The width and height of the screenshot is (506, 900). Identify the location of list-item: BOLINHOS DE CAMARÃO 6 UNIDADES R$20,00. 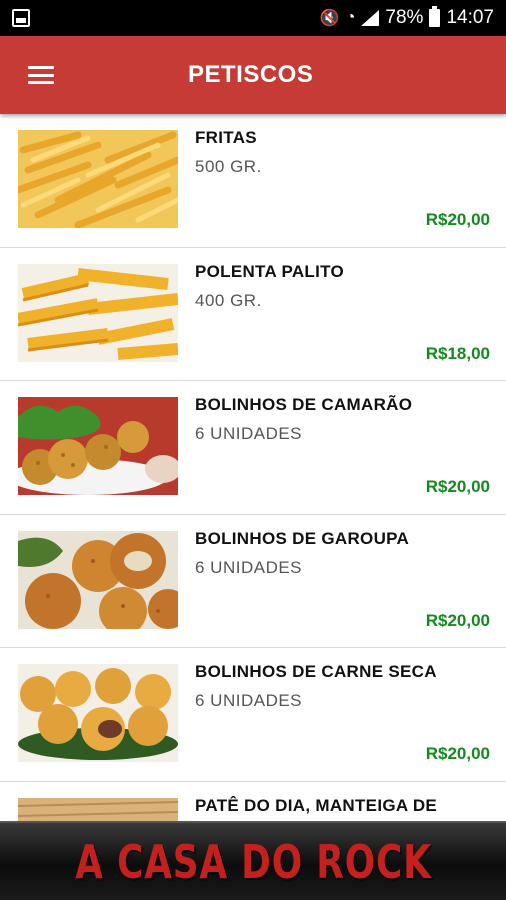
(253, 448).